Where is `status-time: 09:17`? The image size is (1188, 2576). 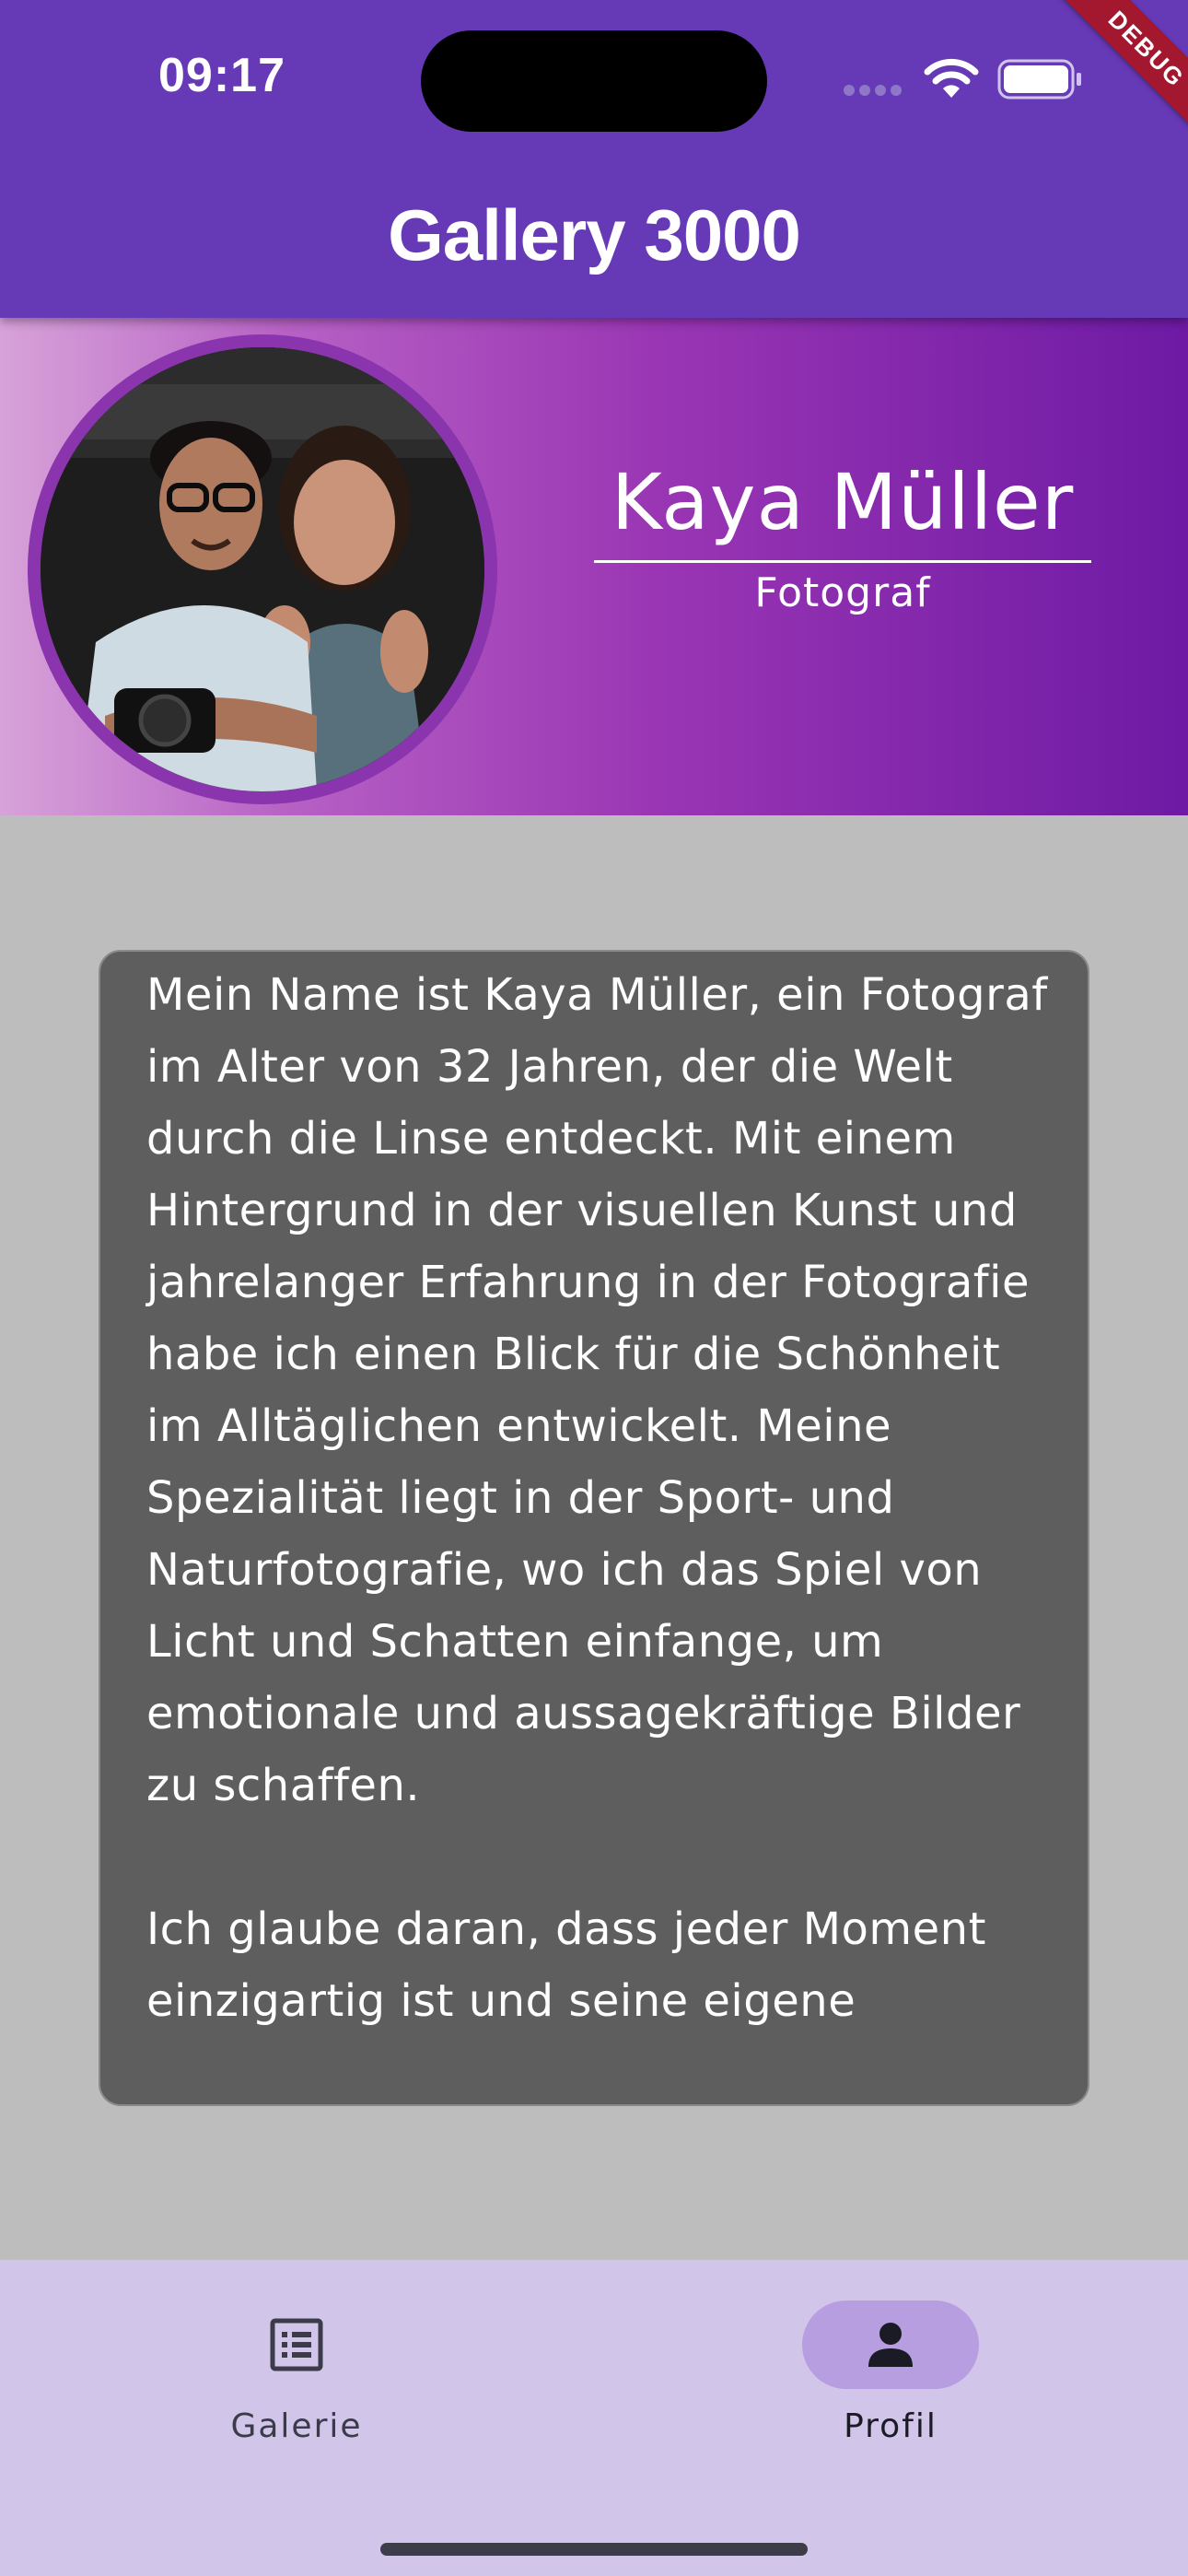 status-time: 09:17 is located at coordinates (221, 75).